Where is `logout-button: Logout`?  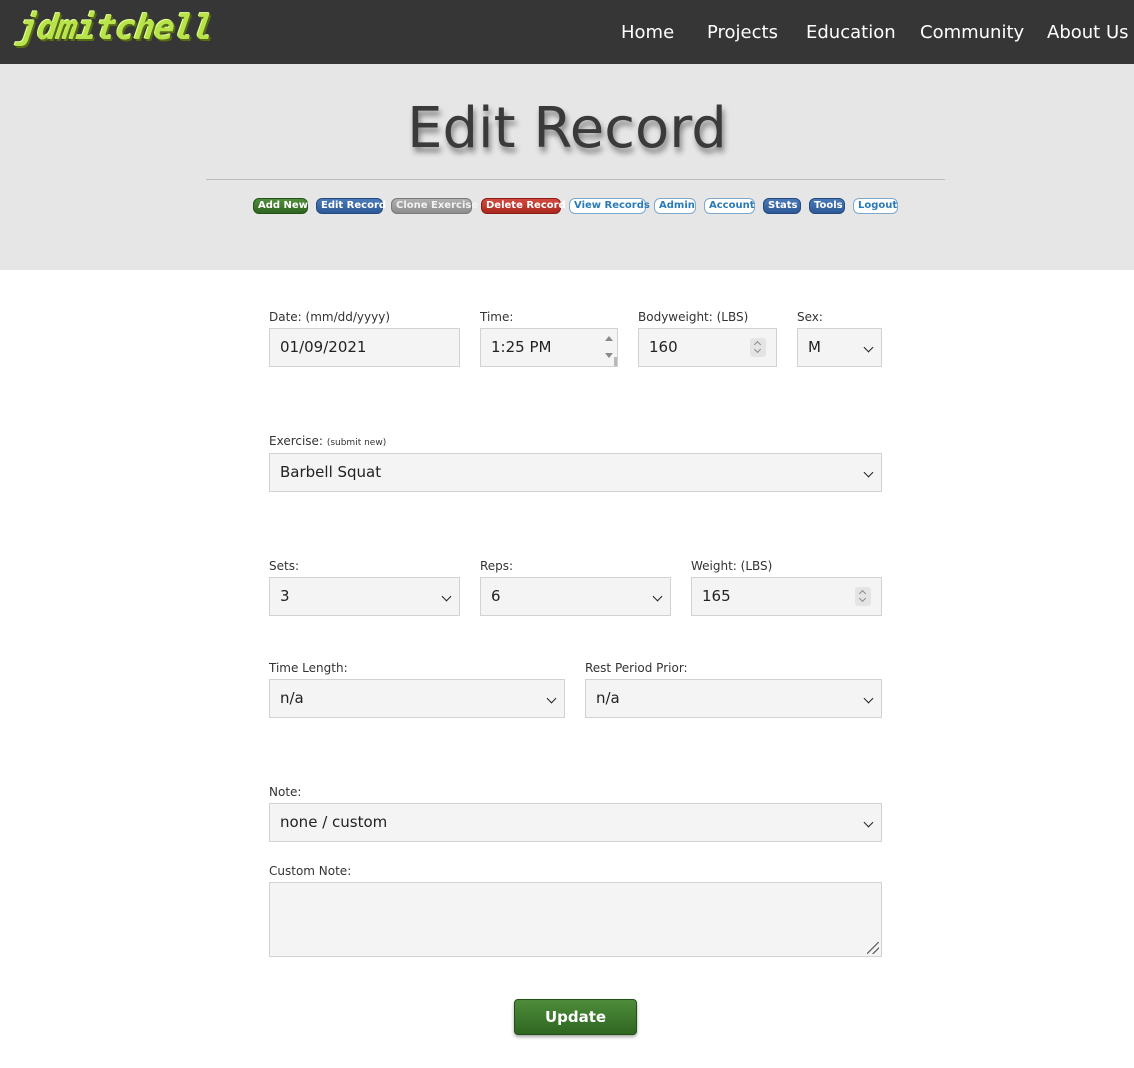
logout-button: Logout is located at coordinates (875, 206).